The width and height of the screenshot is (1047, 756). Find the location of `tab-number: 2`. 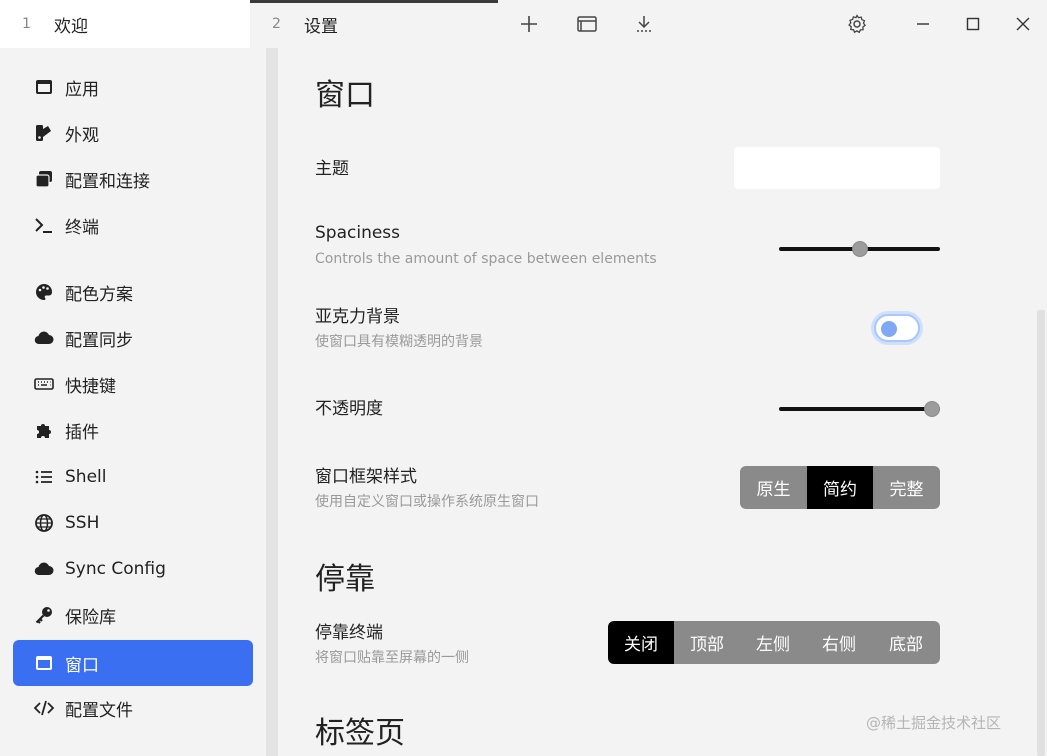

tab-number: 2 is located at coordinates (276, 24).